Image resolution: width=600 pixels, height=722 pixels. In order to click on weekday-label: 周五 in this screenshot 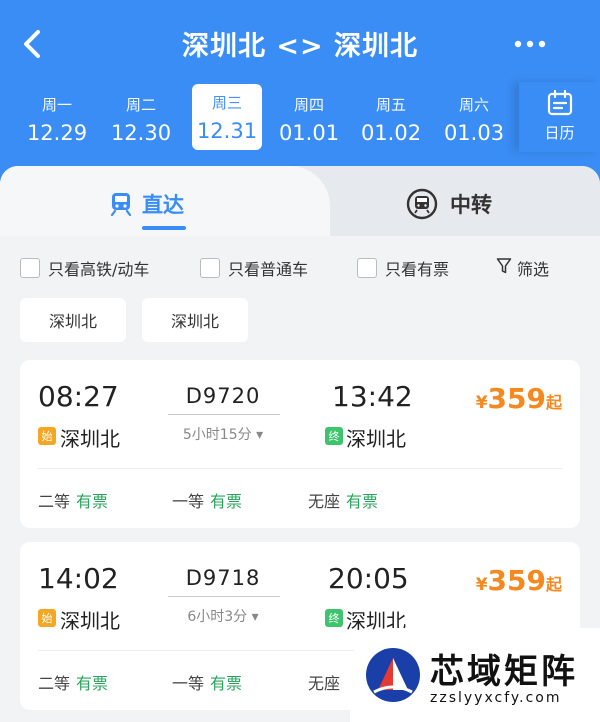, I will do `click(390, 105)`.